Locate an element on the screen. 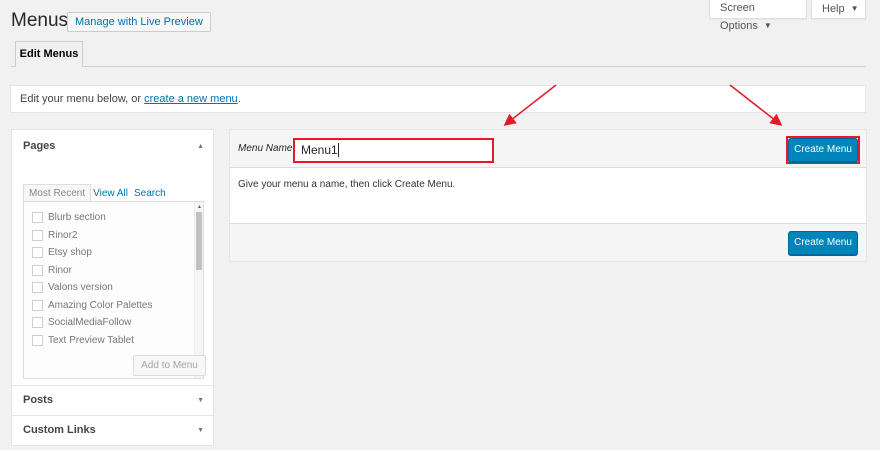 The width and height of the screenshot is (880, 450). annotation-arrows is located at coordinates (643, 105).